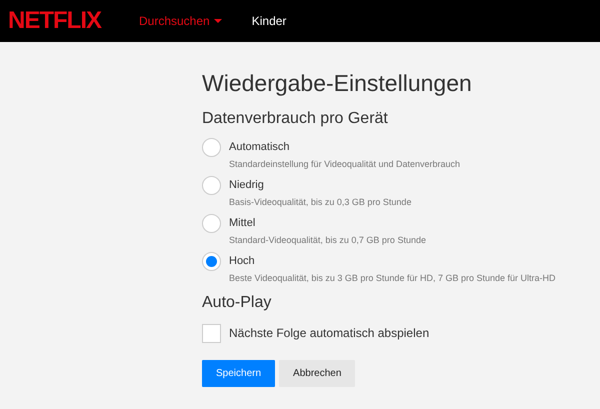  Describe the element at coordinates (337, 84) in the screenshot. I see `page-title: Wiedergabe-Einstellungen` at that location.